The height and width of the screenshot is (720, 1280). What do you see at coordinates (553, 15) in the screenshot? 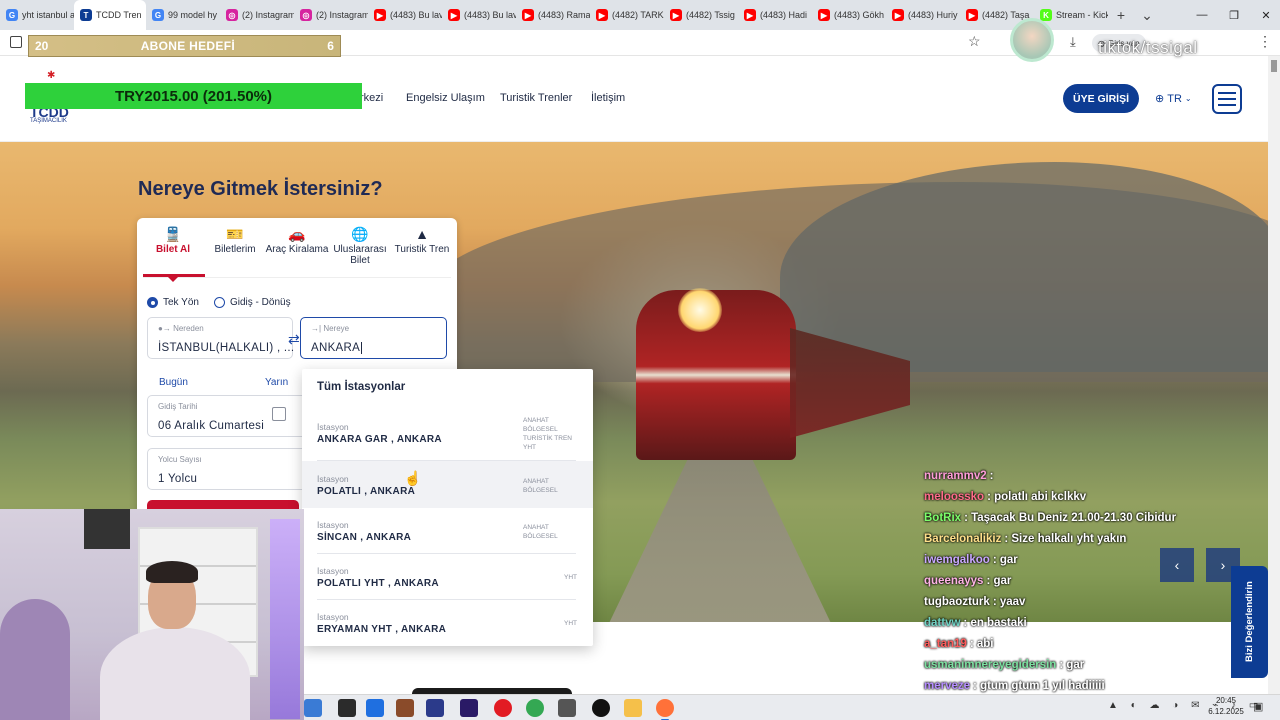
I see `browser-tab: ▶ (4483) Rama` at bounding box center [553, 15].